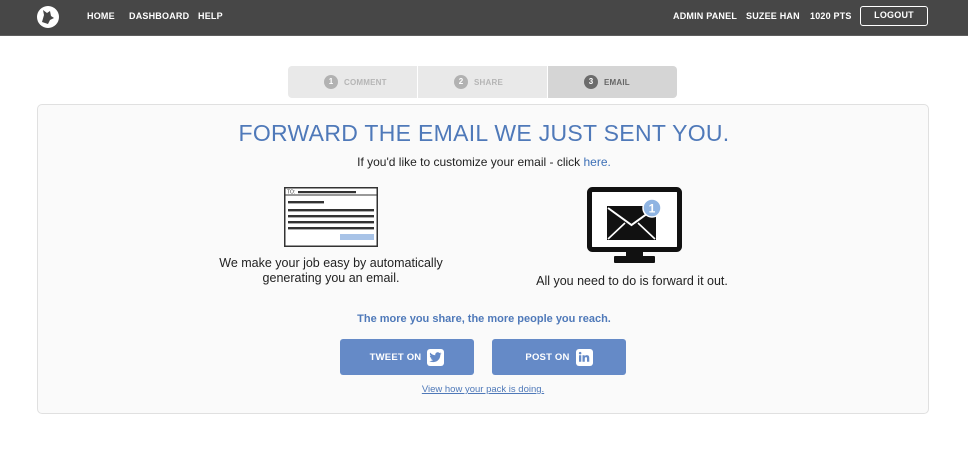 This screenshot has height=470, width=968. I want to click on step-comment: 1 COMMENT, so click(353, 82).